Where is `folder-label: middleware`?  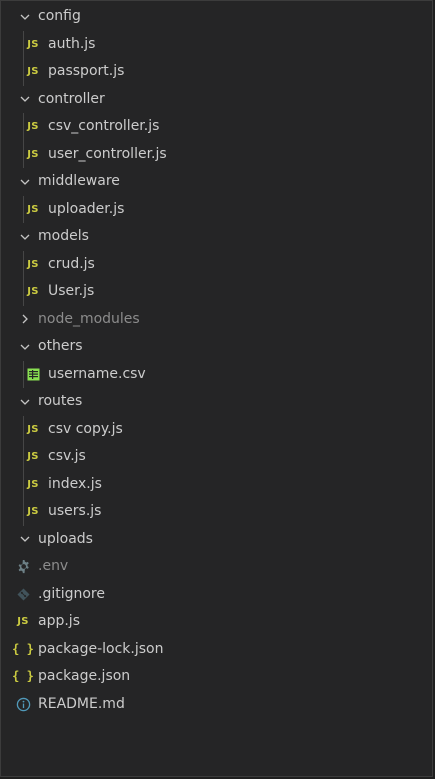 folder-label: middleware is located at coordinates (79, 181).